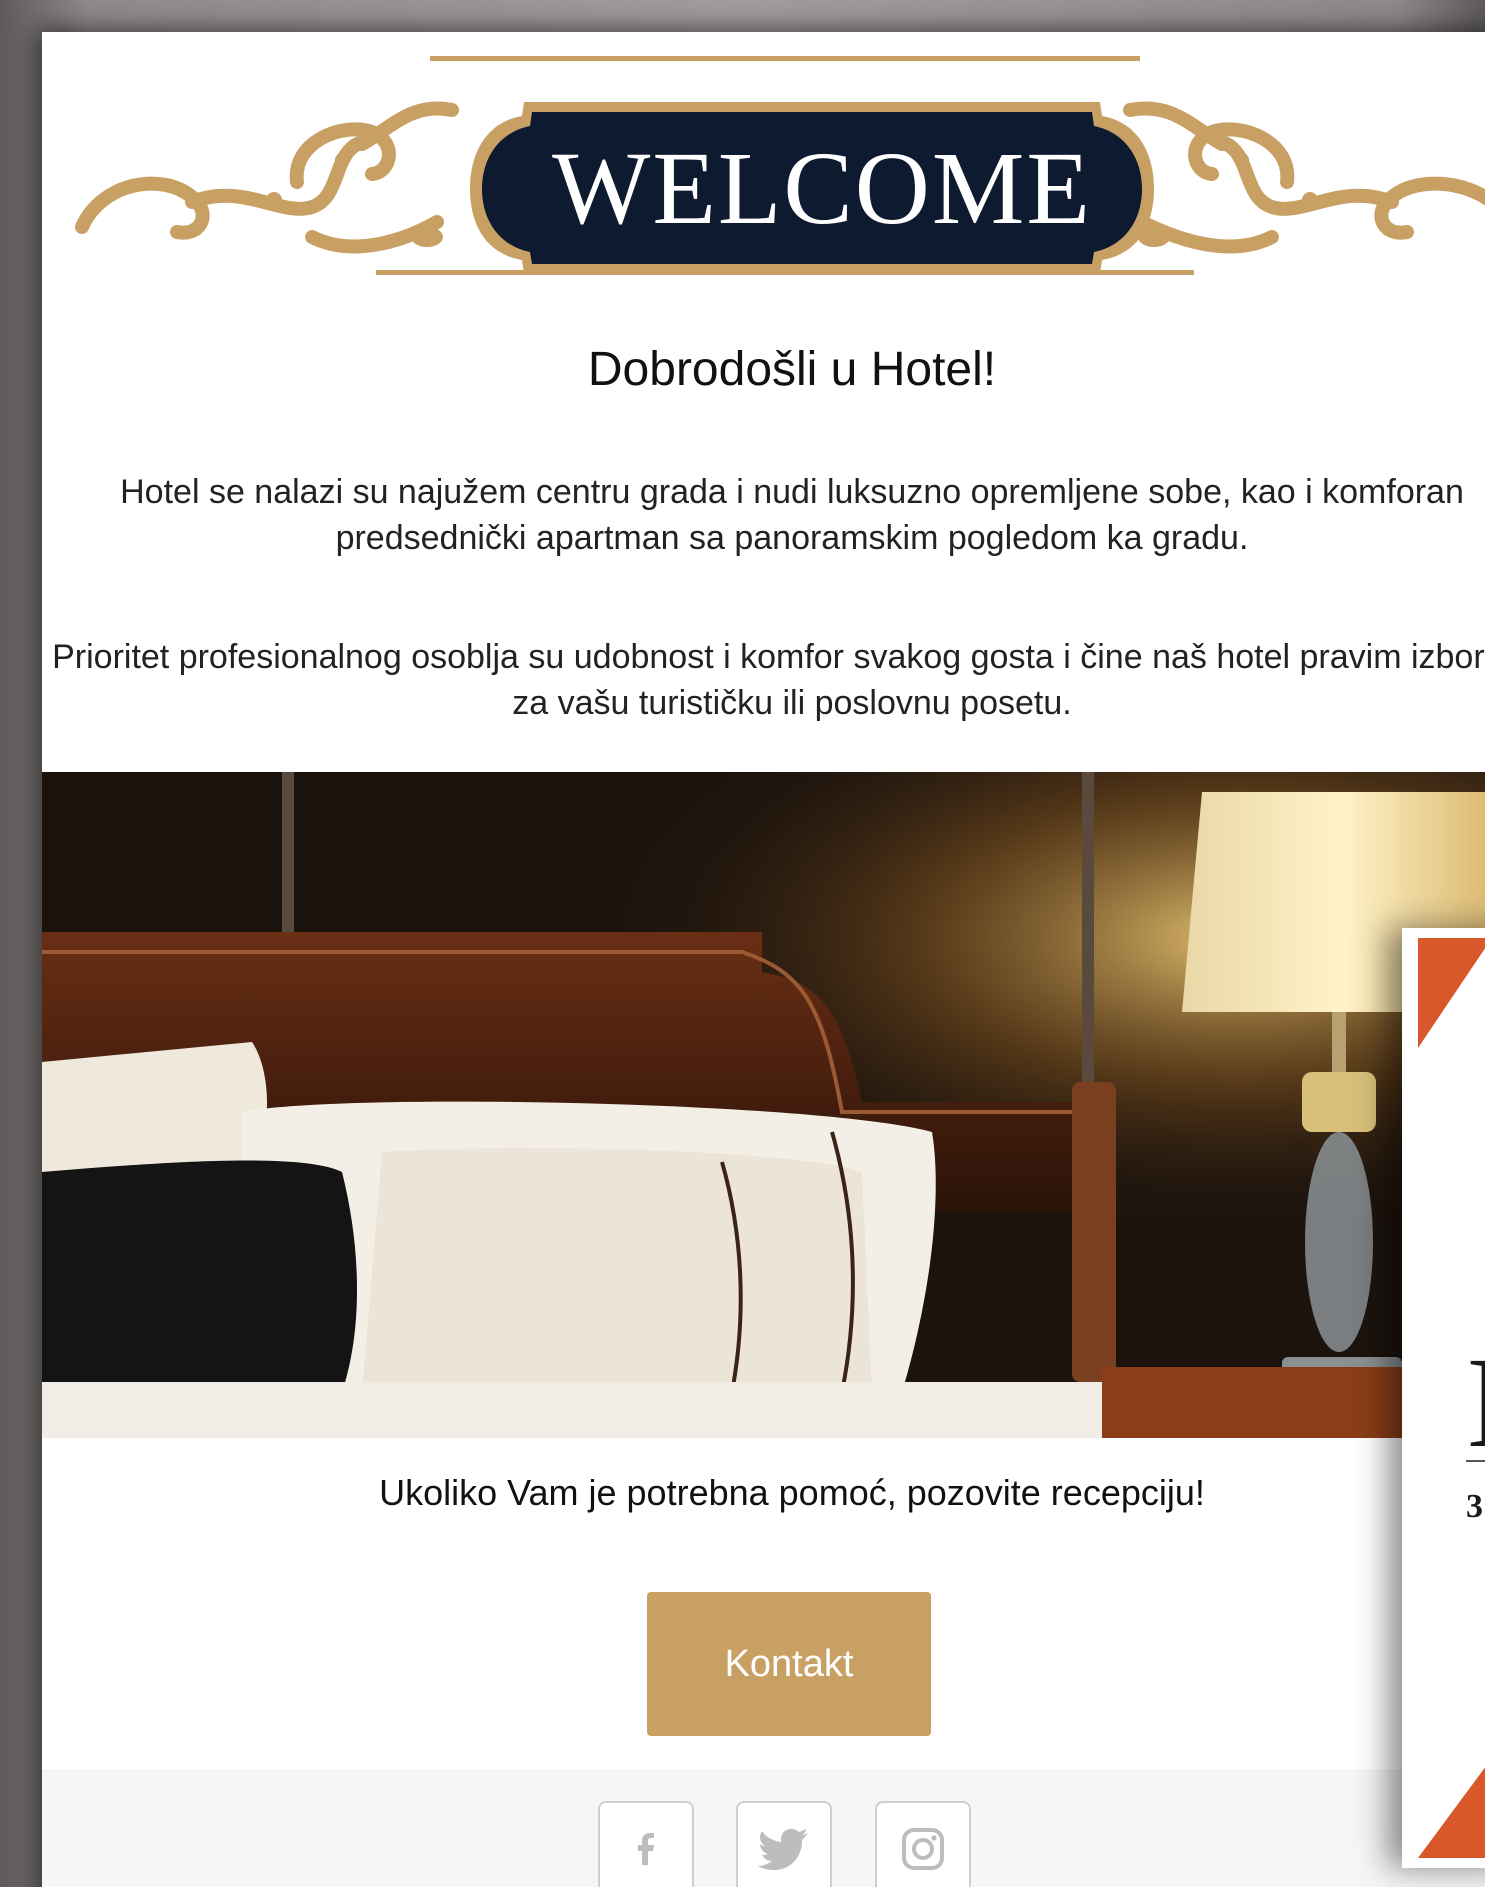 The width and height of the screenshot is (1485, 1887). I want to click on card-letter: I, so click(1475, 1403).